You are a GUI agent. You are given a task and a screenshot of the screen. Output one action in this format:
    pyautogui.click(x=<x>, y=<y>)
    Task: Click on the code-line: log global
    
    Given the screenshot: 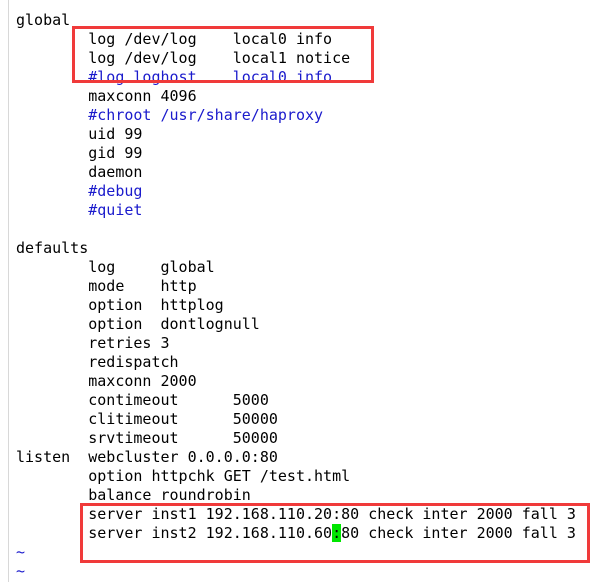 What is the action you would take?
    pyautogui.click(x=296, y=267)
    